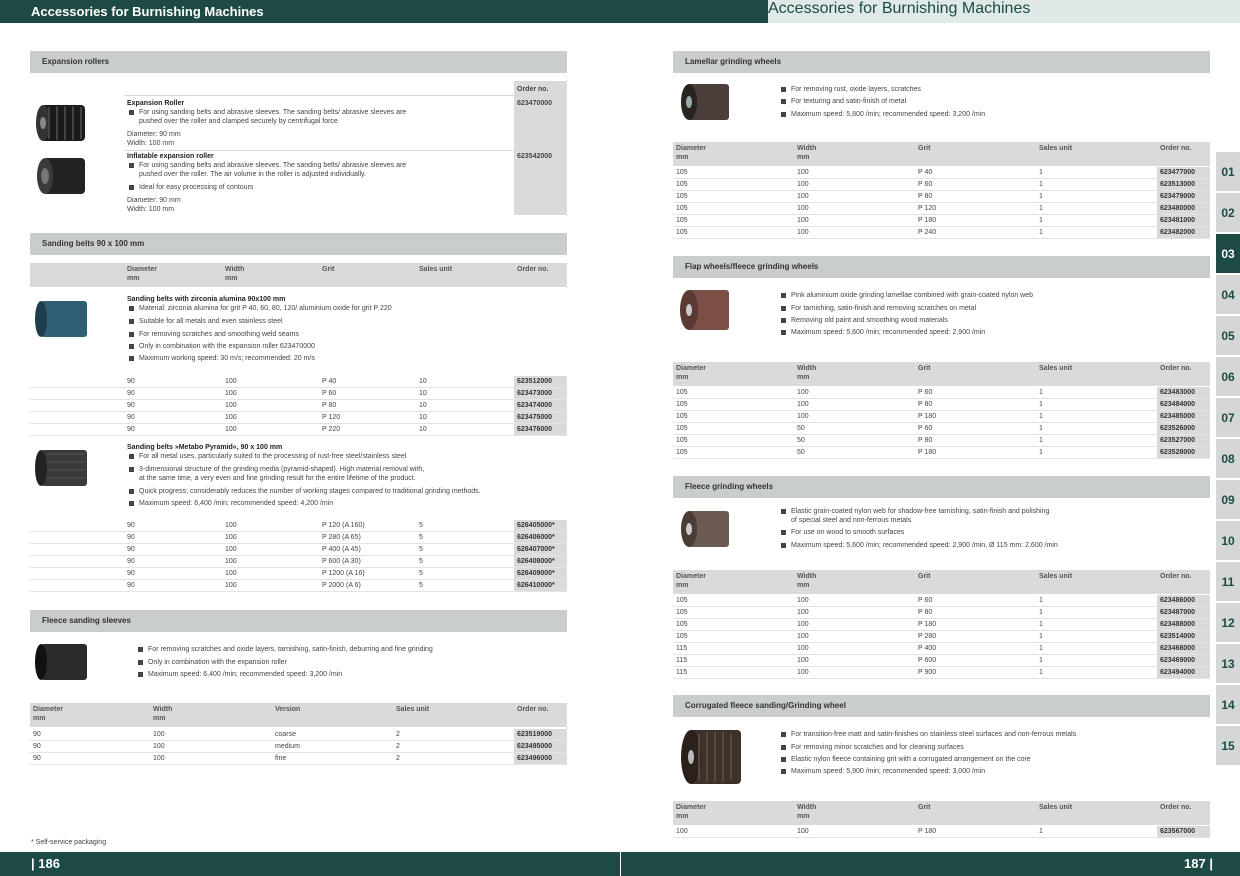  Describe the element at coordinates (1178, 428) in the screenshot. I see `order-number: 623526000` at that location.